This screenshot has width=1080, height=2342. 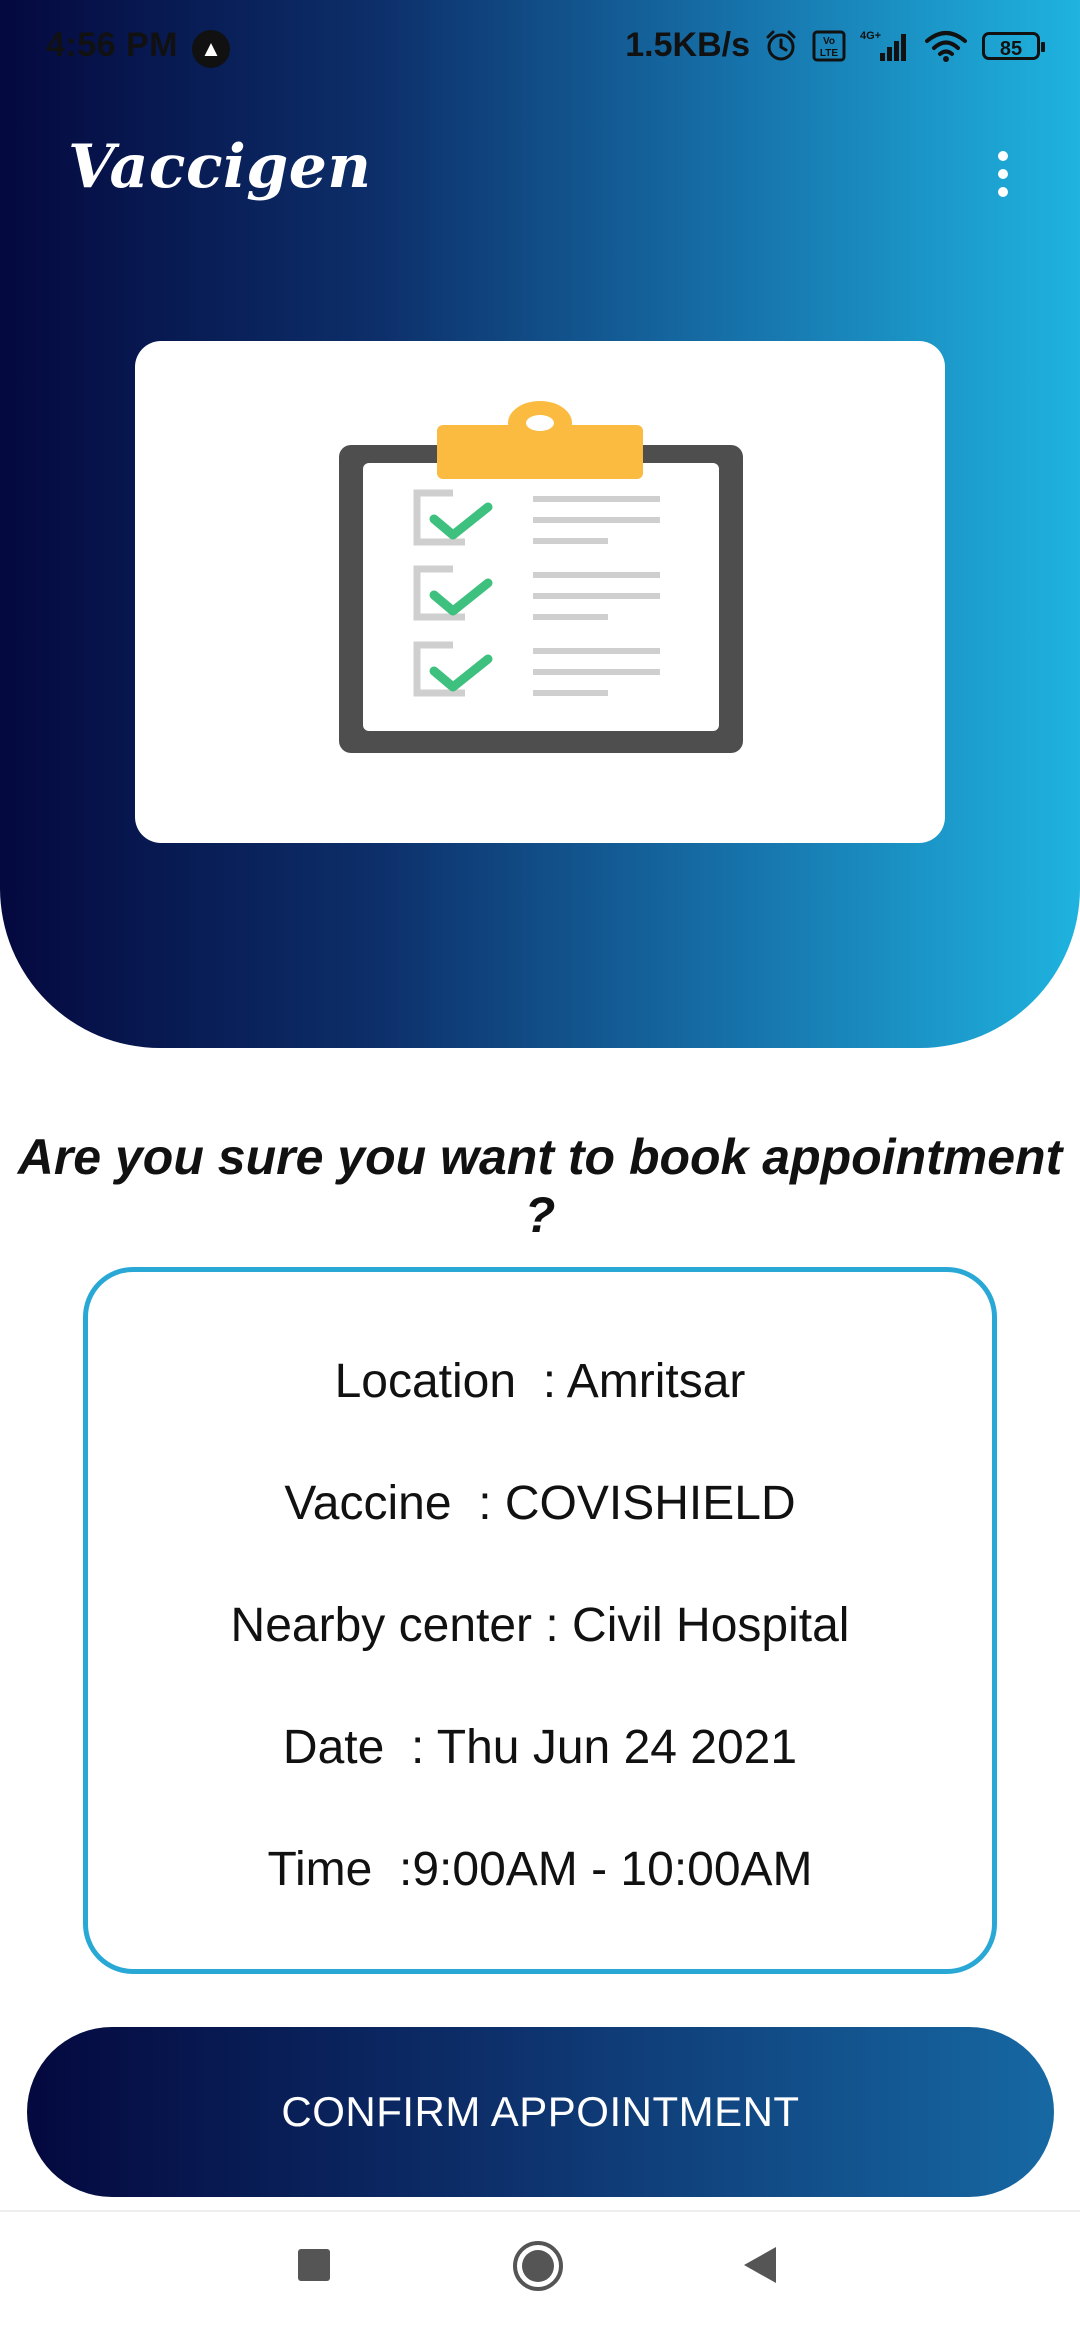 I want to click on detail-center: Nearby center : Civil Hospital, so click(x=540, y=1625).